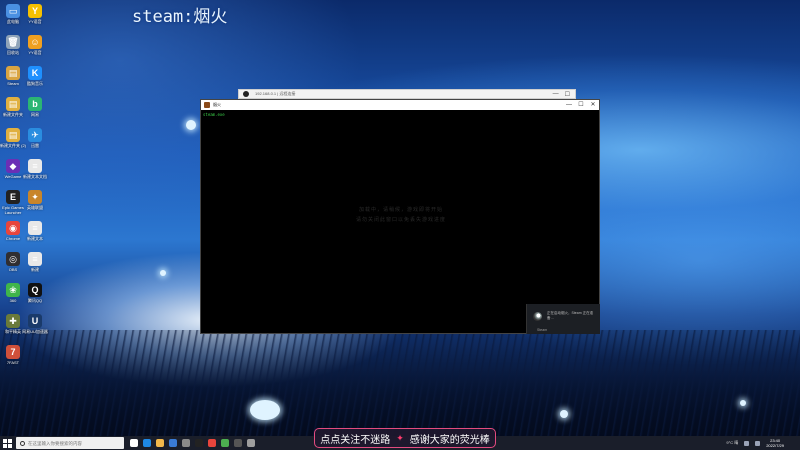 This screenshot has height=450, width=800. What do you see at coordinates (35, 42) in the screenshot?
I see `owl-icon: ☺` at bounding box center [35, 42].